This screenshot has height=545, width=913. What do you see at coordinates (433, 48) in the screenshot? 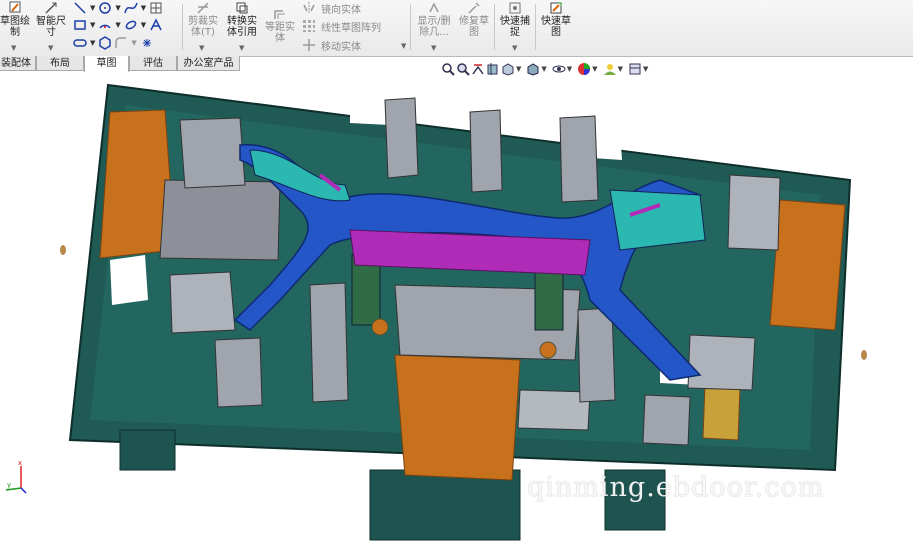
I see `relations-dropdown-icon: ▼` at bounding box center [433, 48].